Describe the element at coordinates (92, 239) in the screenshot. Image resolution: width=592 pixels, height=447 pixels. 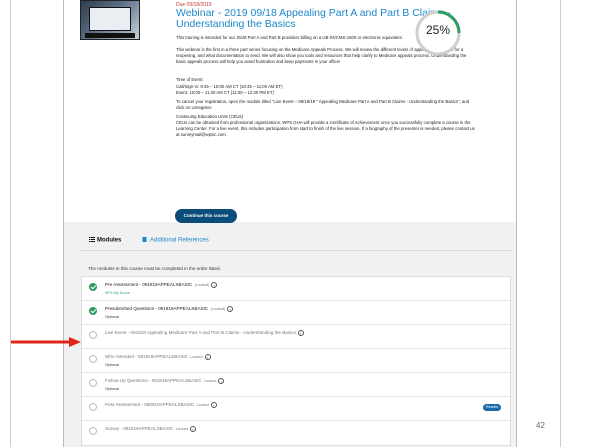
I see `list-icon` at that location.